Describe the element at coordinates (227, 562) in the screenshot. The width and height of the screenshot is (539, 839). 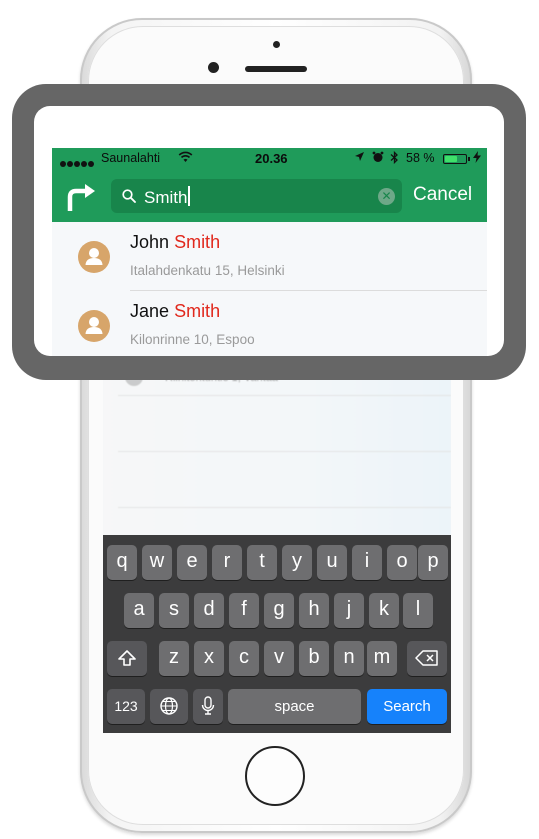
I see `key-r: r` at that location.